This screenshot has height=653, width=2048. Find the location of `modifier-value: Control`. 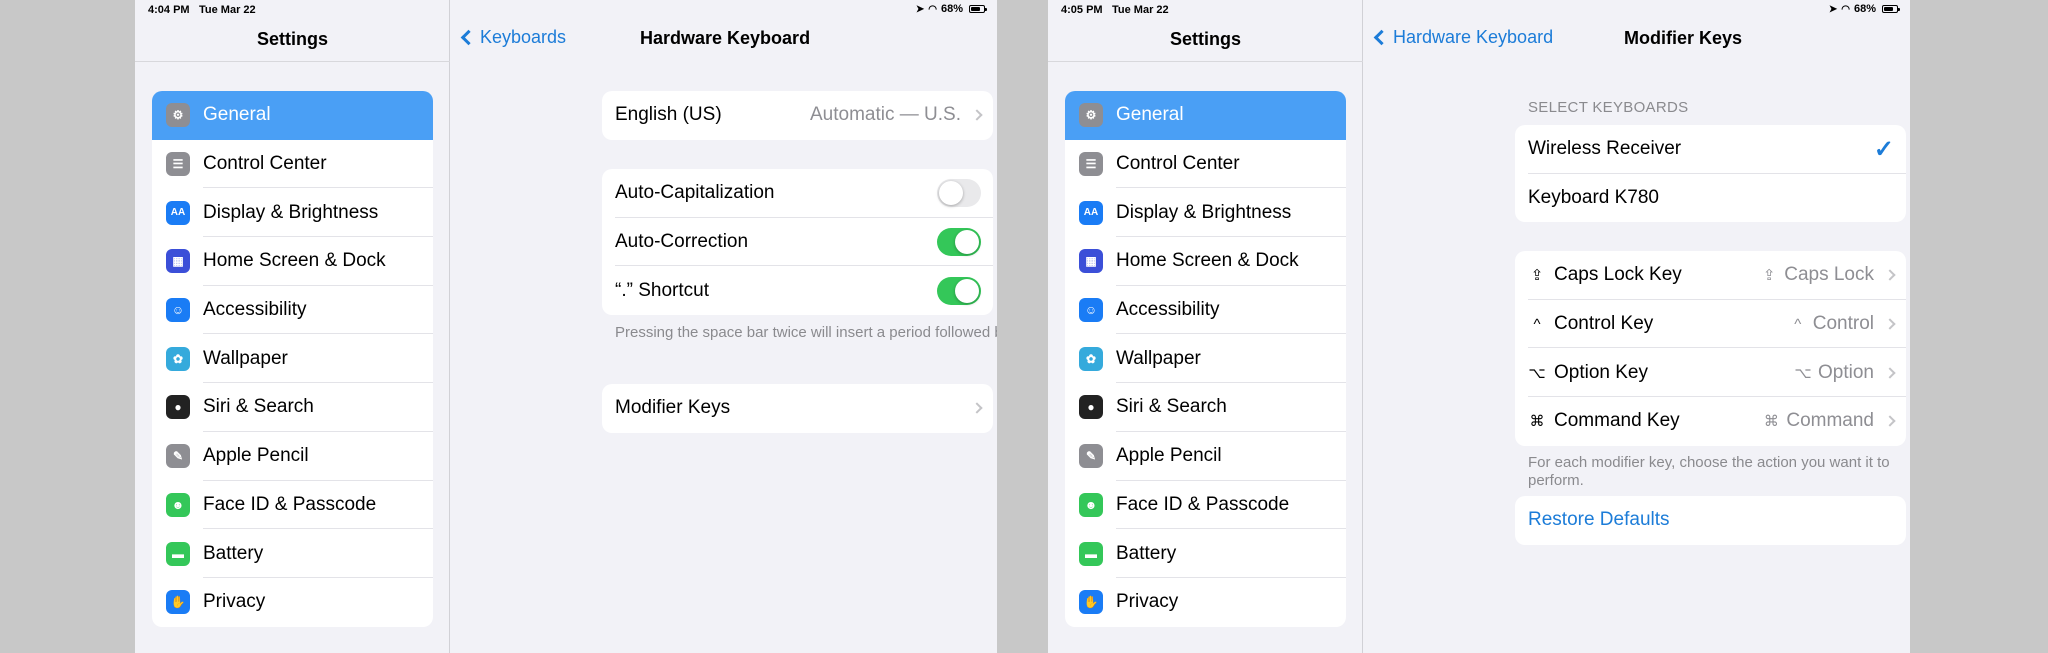

modifier-value: Control is located at coordinates (1843, 324).